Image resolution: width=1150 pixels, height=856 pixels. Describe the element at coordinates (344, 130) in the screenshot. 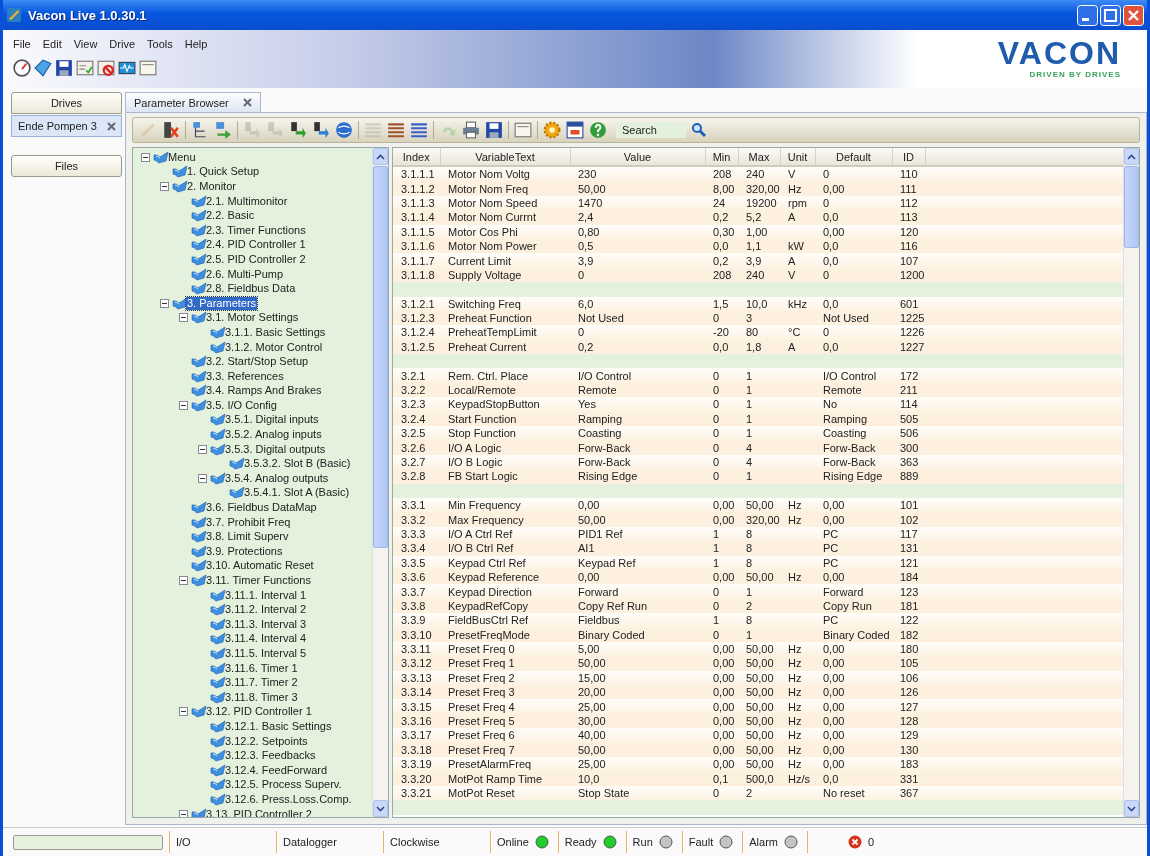

I see `globe-icon` at that location.